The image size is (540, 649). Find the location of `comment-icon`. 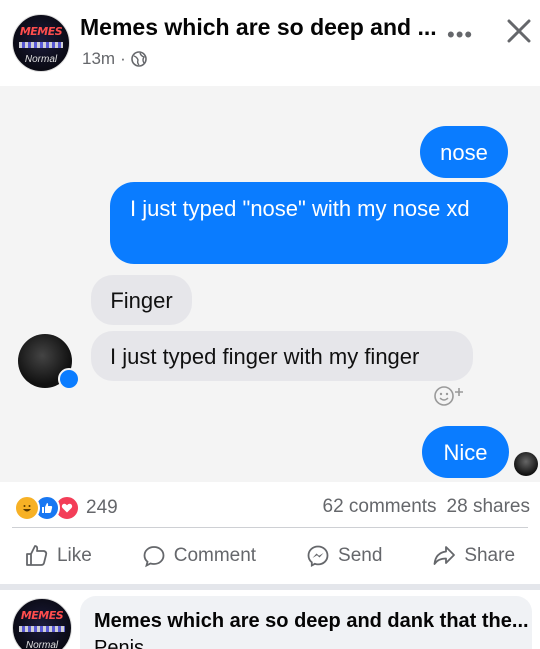

comment-icon is located at coordinates (154, 557).